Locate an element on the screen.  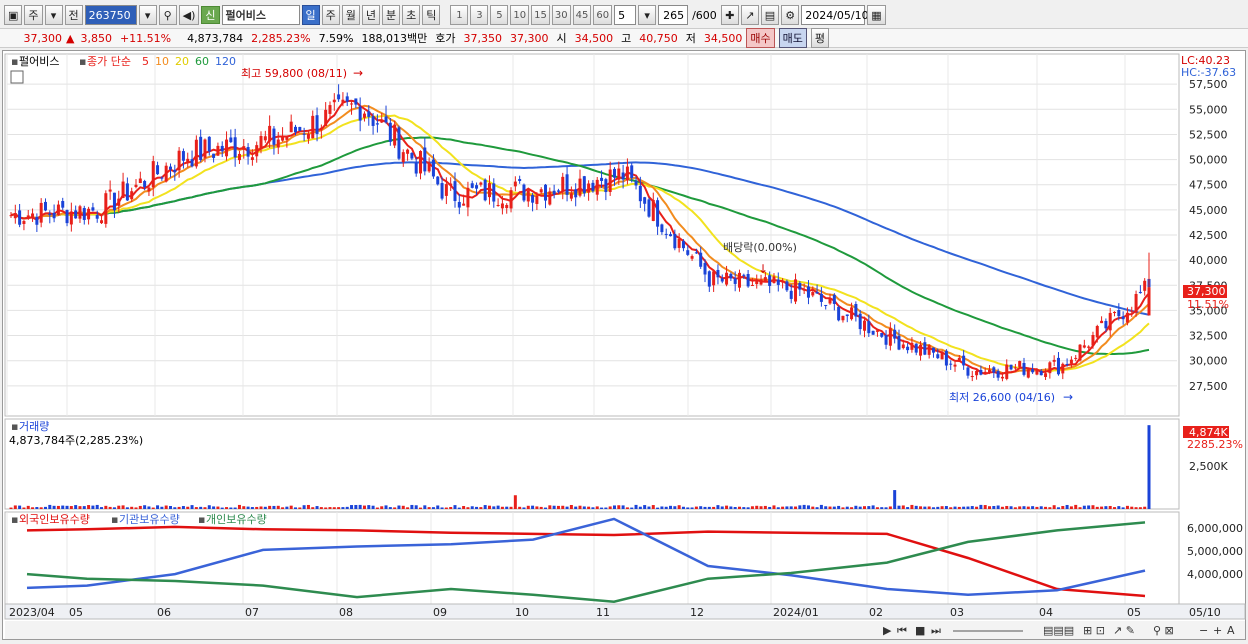
legend-marker-icon: ▪ is located at coordinates (14, 61).